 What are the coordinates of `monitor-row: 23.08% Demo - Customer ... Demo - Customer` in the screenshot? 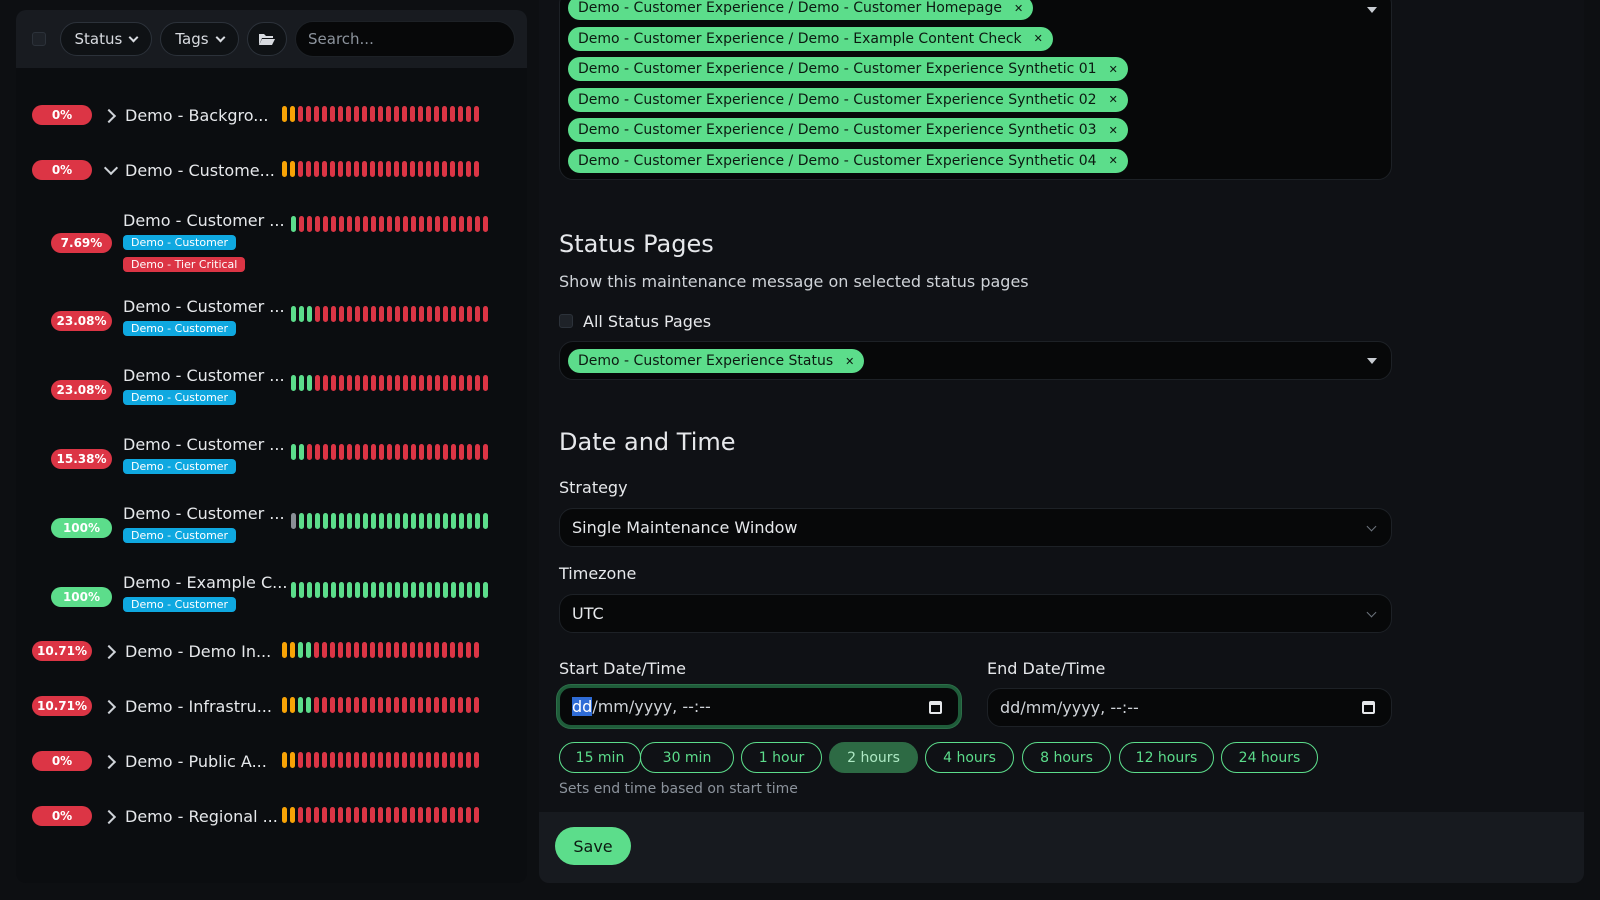 It's located at (271, 319).